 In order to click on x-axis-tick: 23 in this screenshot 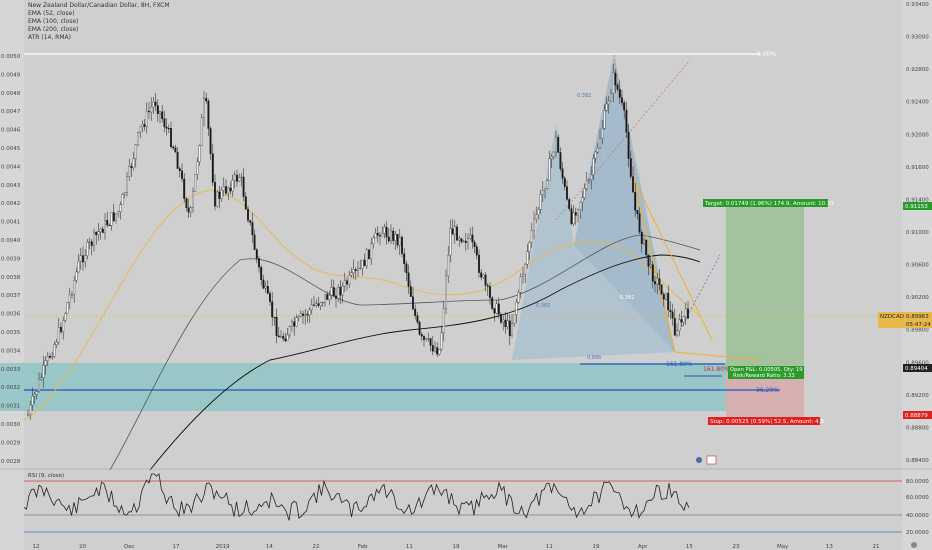, I will do `click(736, 547)`.